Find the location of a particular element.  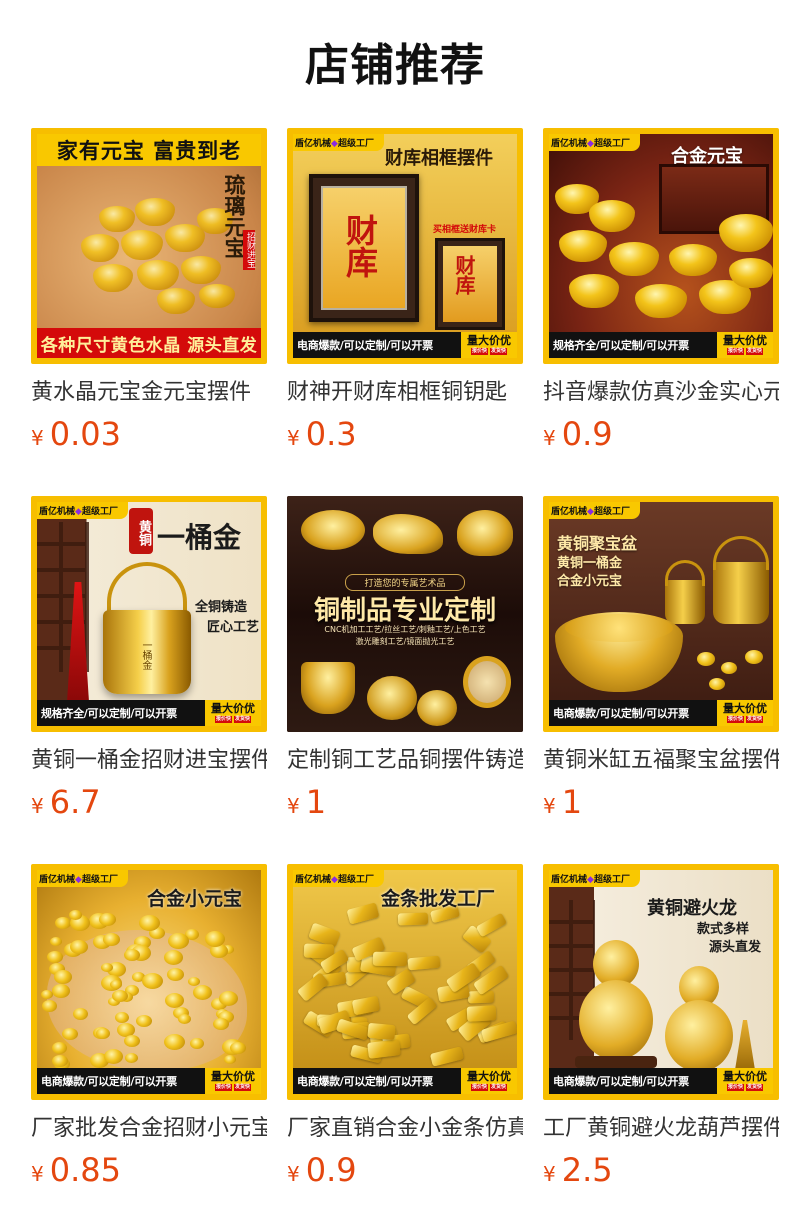

product-name: 黄铜米缸五福聚宝盆摆件 is located at coordinates (661, 761).